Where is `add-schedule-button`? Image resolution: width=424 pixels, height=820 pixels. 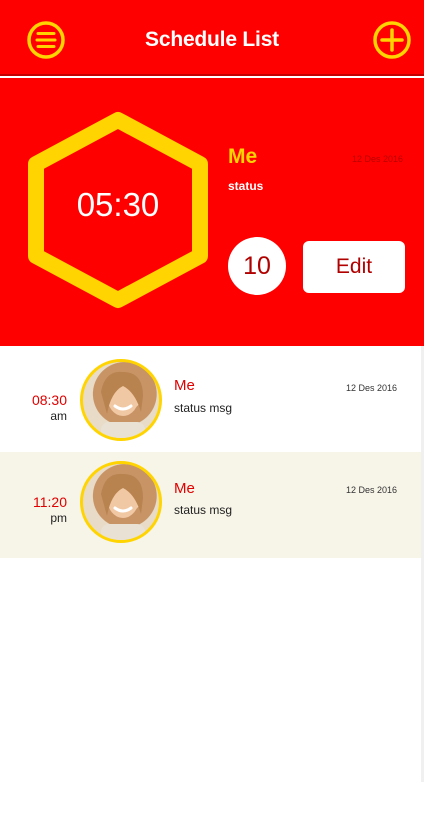 add-schedule-button is located at coordinates (392, 40).